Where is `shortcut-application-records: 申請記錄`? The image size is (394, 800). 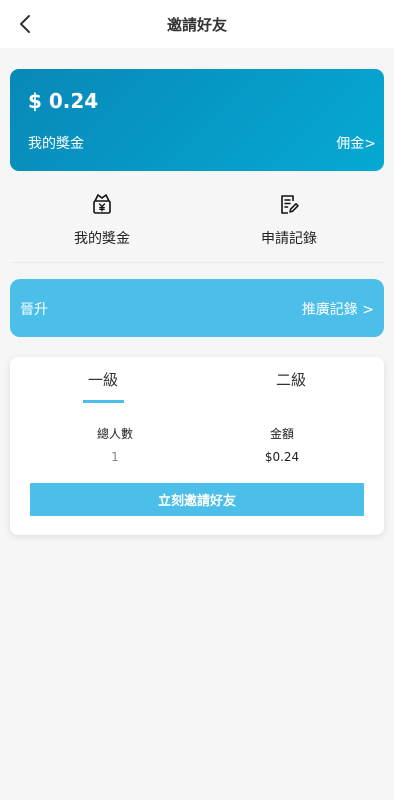 shortcut-application-records: 申請記錄 is located at coordinates (289, 222).